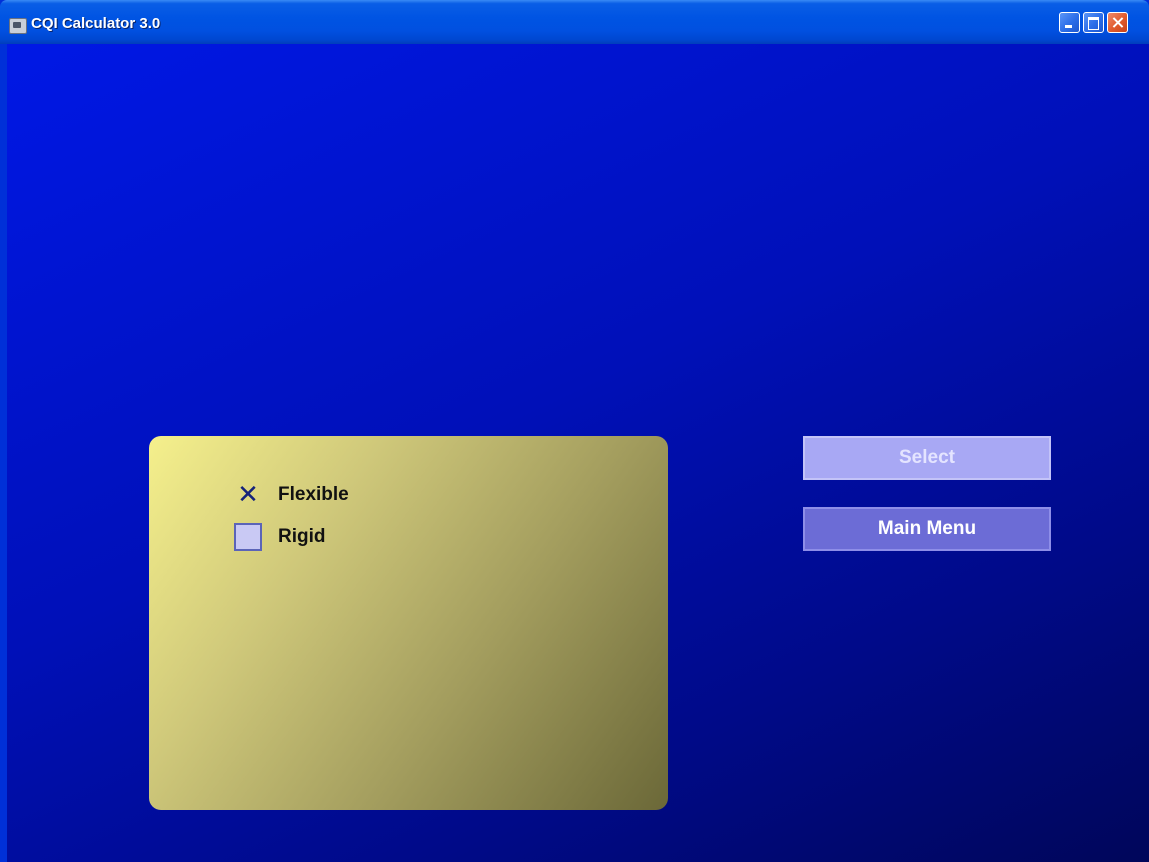 Image resolution: width=1149 pixels, height=862 pixels. I want to click on main-menu-button: Main Menu, so click(927, 529).